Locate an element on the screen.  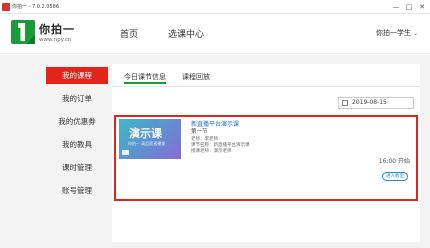
nav-course-center: 选课中心 is located at coordinates (186, 33).